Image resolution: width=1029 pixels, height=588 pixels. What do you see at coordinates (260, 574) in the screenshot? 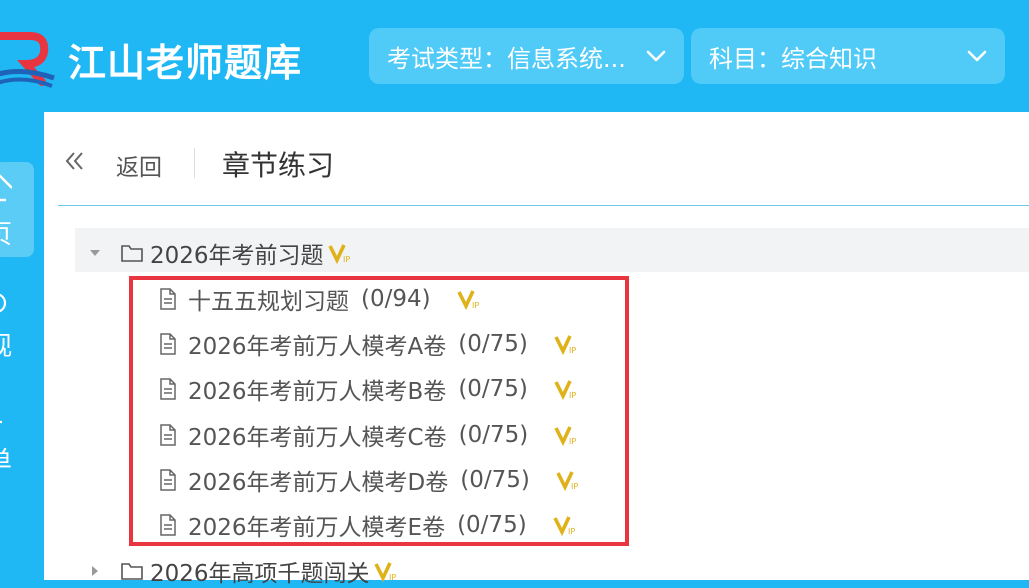
I see `folder-label: 2026年高项千题闯关` at bounding box center [260, 574].